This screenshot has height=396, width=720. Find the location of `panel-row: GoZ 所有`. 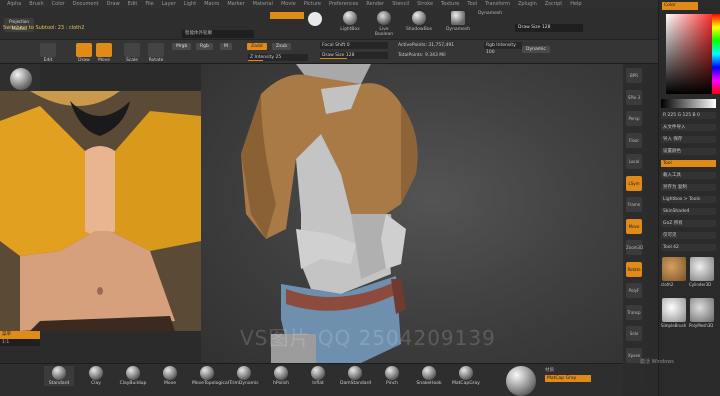

panel-row: GoZ 所有 is located at coordinates (688, 223).